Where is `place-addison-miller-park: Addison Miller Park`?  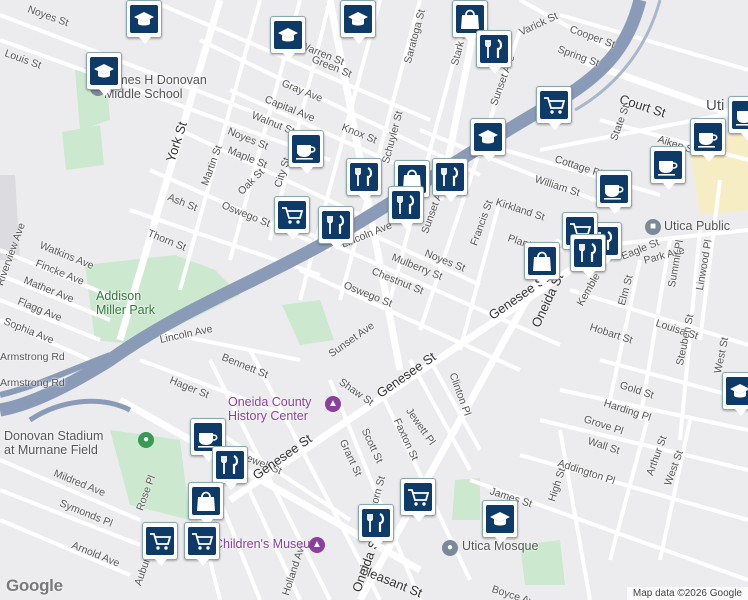
place-addison-miller-park: Addison Miller Park is located at coordinates (126, 303).